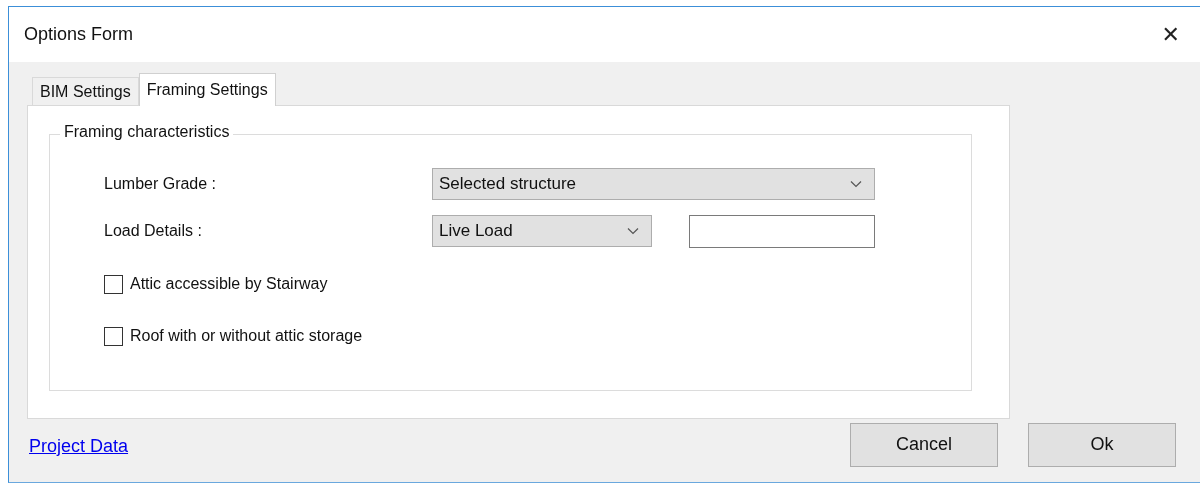 This screenshot has width=1200, height=483. What do you see at coordinates (79, 34) in the screenshot?
I see `window-title: Options Form` at bounding box center [79, 34].